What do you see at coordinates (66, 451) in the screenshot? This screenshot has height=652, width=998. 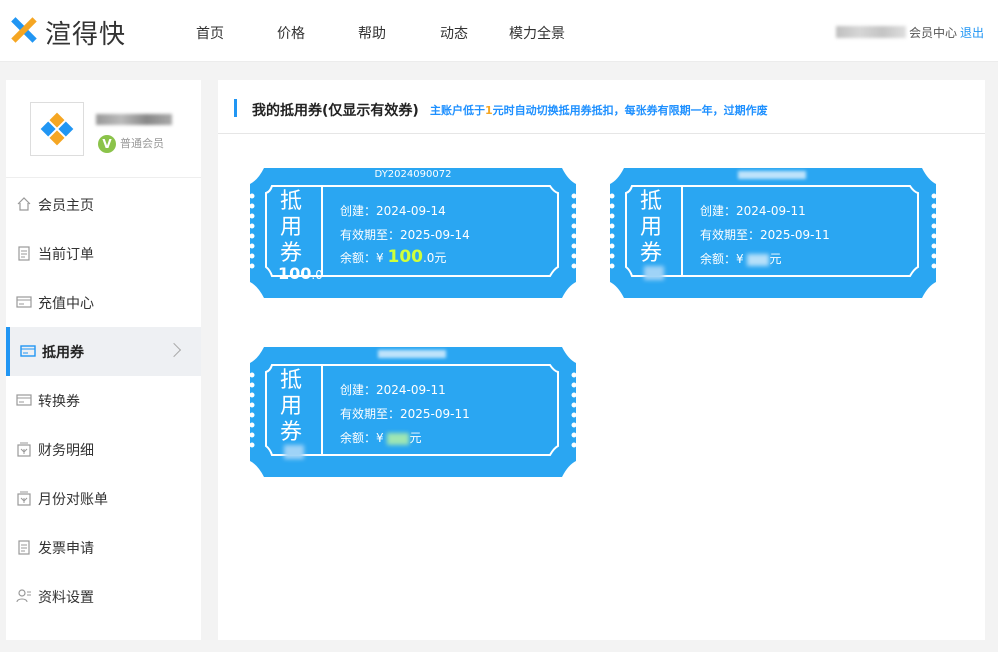 I see `sidebar-item-label: 财务明细` at bounding box center [66, 451].